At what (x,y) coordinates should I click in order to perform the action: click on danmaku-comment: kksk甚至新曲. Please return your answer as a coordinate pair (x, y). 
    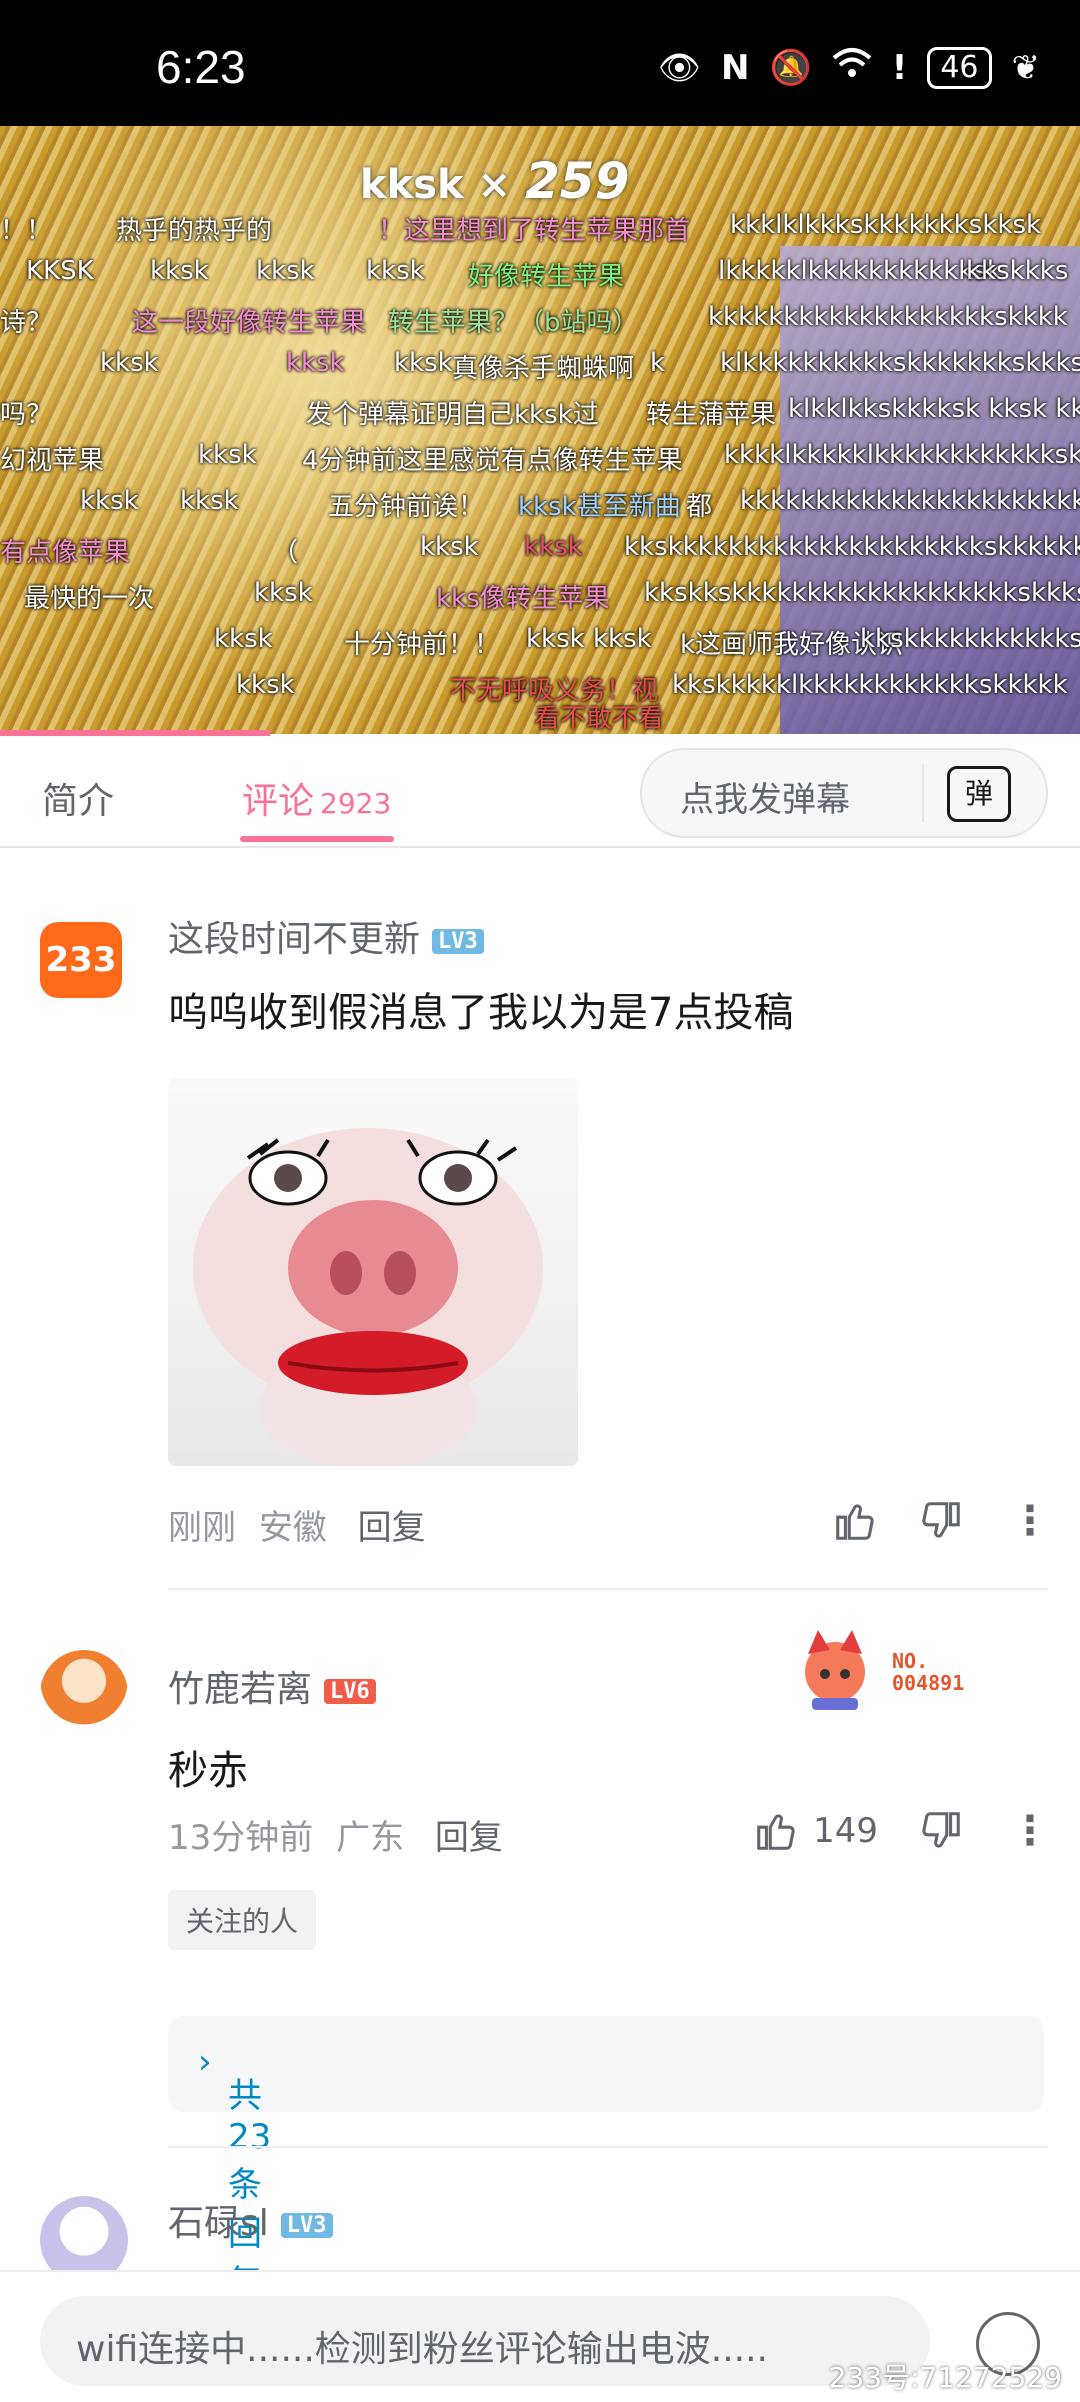
    Looking at the image, I should click on (599, 507).